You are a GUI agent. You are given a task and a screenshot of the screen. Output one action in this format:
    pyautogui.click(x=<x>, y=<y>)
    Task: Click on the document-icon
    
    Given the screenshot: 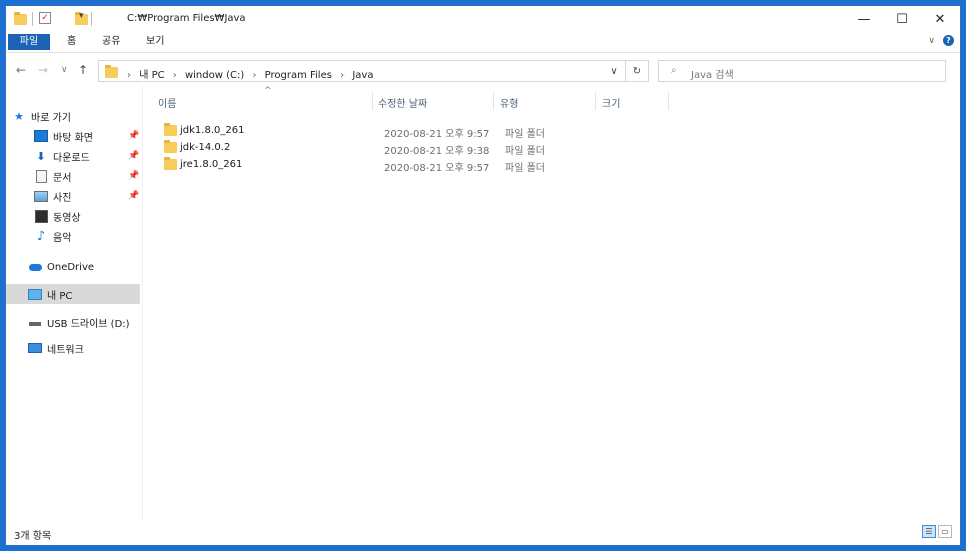 What is the action you would take?
    pyautogui.click(x=41, y=176)
    